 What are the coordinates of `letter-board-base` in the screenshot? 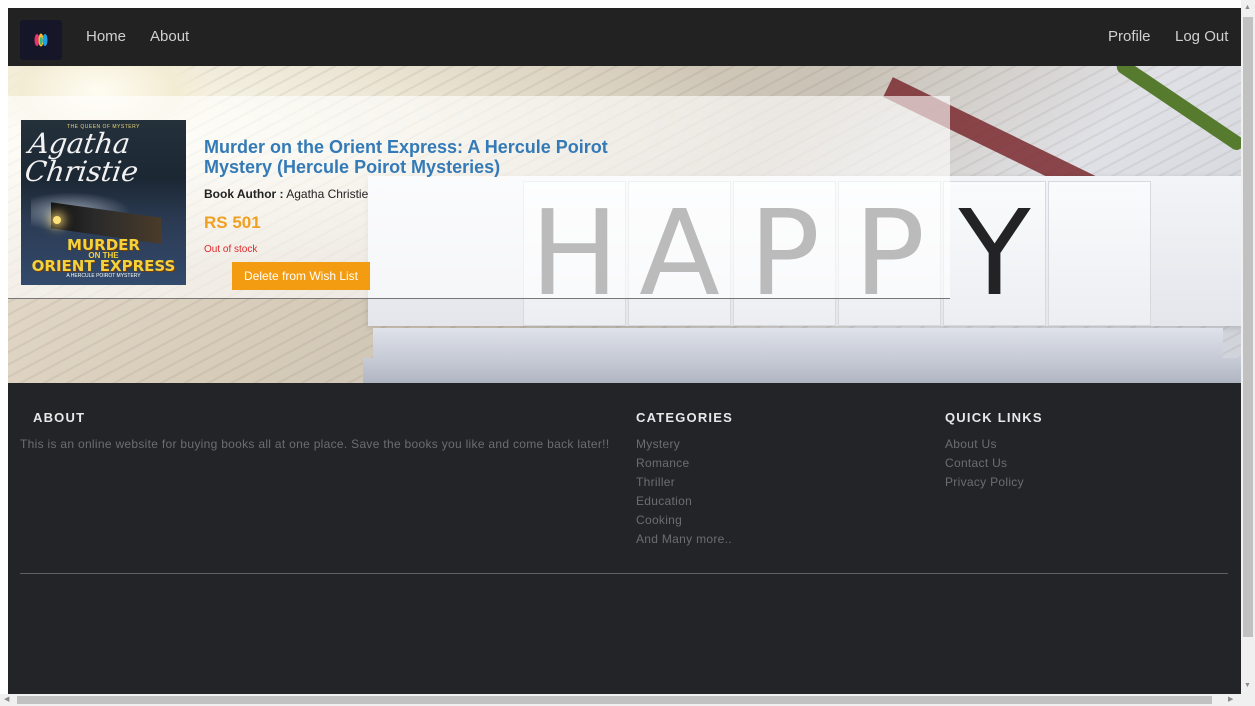 It's located at (802, 370).